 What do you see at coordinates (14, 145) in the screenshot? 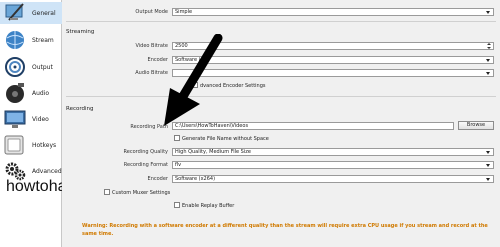
I see `hotkeys-icon` at bounding box center [14, 145].